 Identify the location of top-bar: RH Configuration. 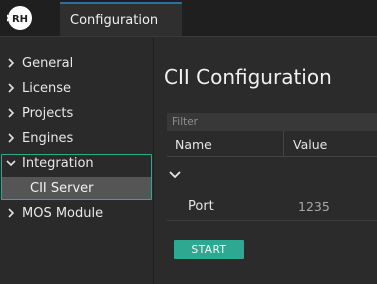
(188, 18).